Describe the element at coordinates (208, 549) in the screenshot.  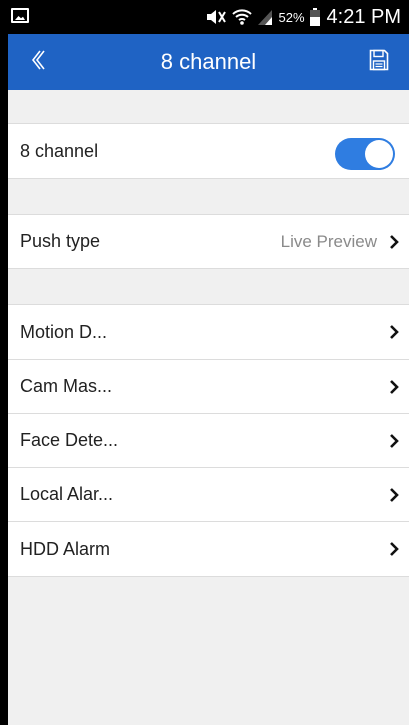
I see `alarm-item-hdd-alarm: HDD Alarm` at that location.